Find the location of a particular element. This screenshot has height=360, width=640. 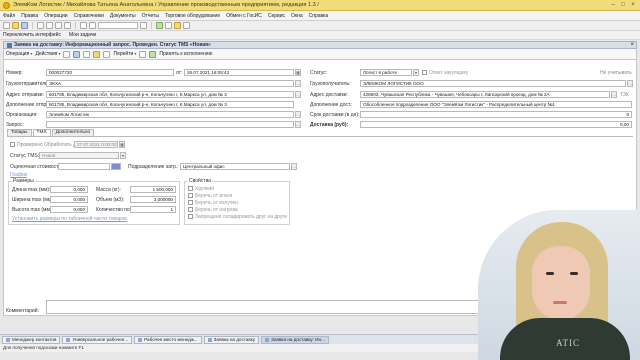

width-field: 0,000 is located at coordinates (69, 199).